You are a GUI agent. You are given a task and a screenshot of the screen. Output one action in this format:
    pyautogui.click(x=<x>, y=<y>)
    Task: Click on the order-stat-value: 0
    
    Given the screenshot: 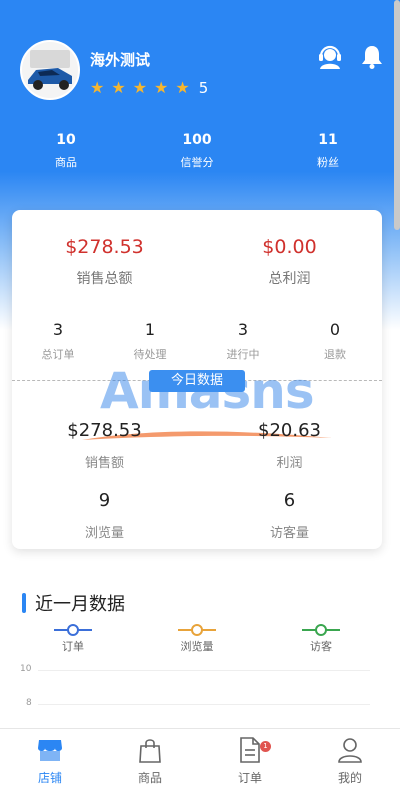 What is the action you would take?
    pyautogui.click(x=335, y=329)
    